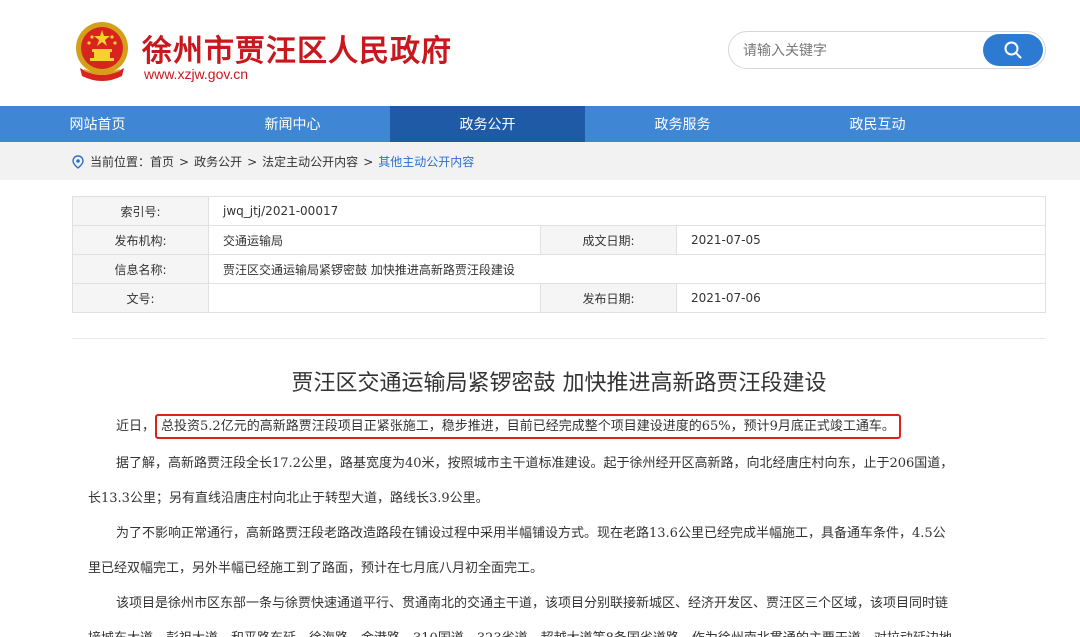 This screenshot has height=637, width=1080. What do you see at coordinates (97, 124) in the screenshot?
I see `nav-item-home: 网站首页` at bounding box center [97, 124].